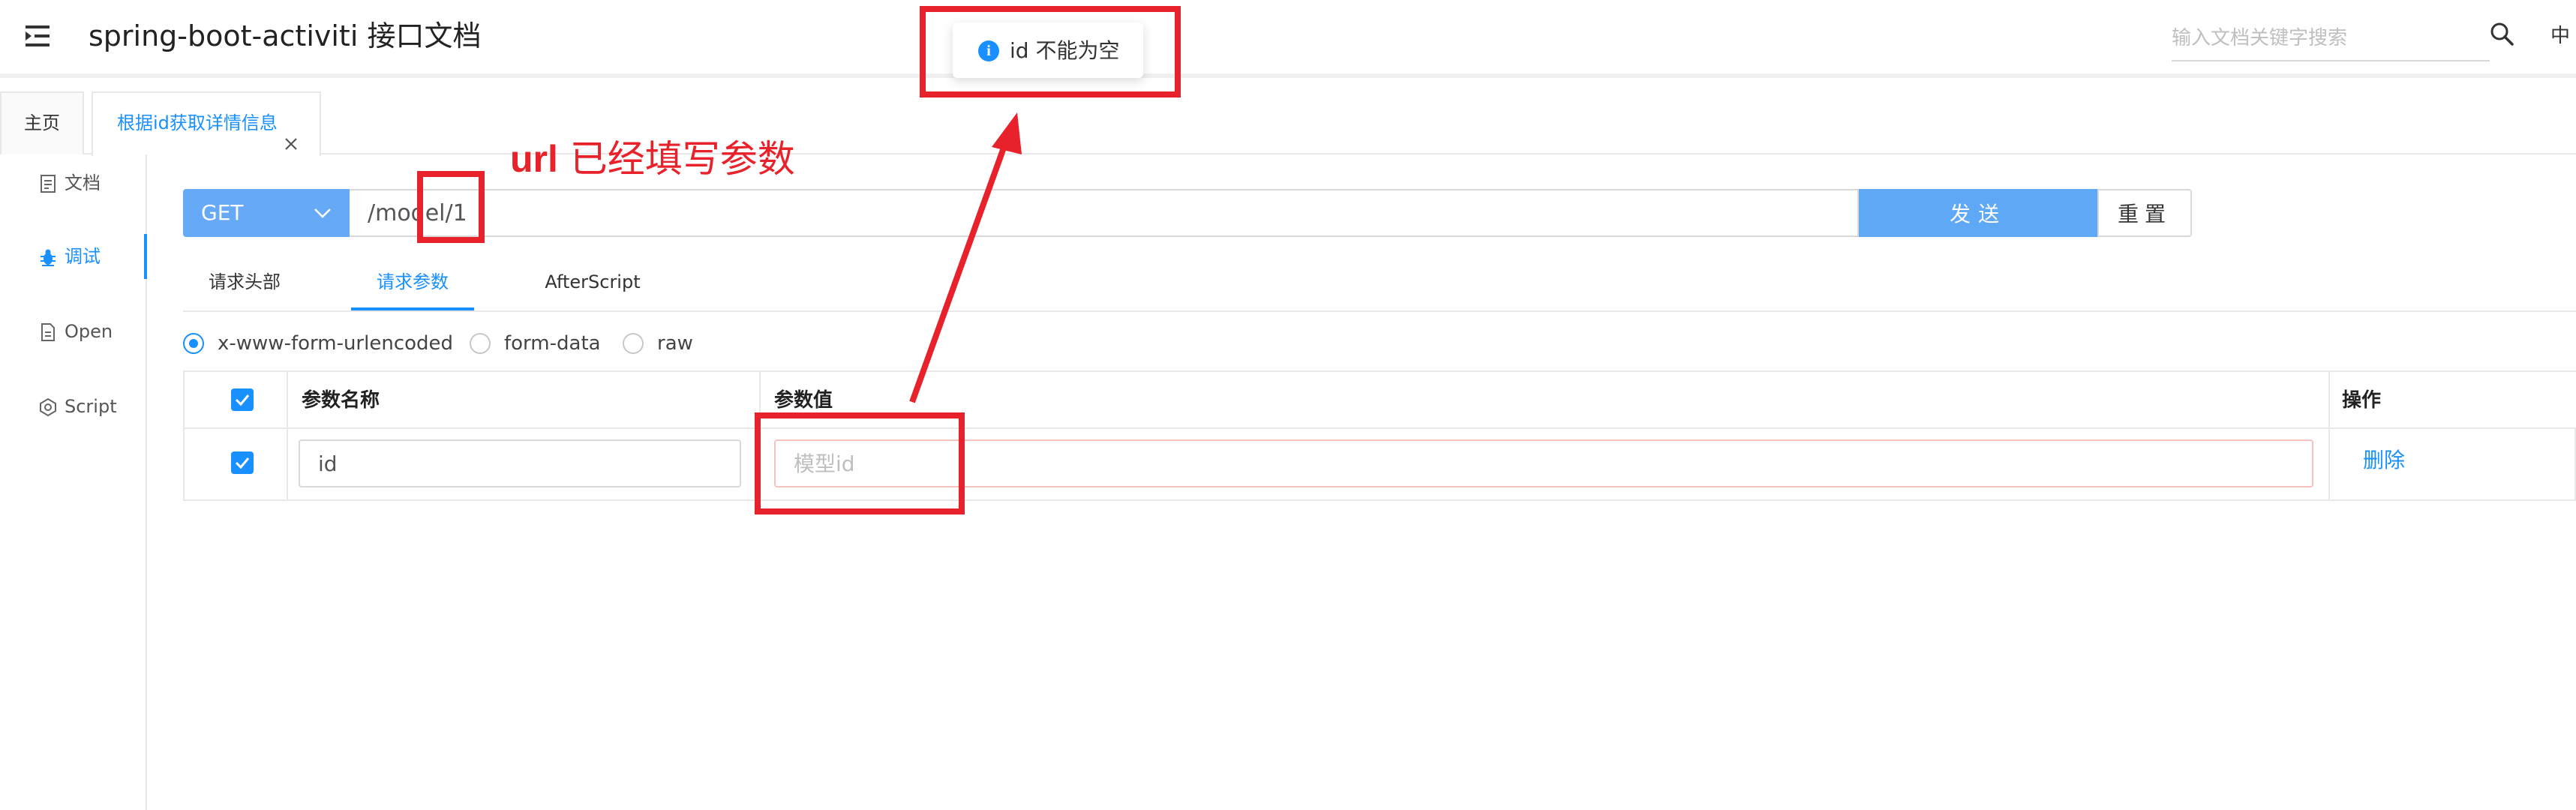 The image size is (2576, 810). Describe the element at coordinates (1288, 39) in the screenshot. I see `app-header: spring-boot-activiti 接口文档 中` at that location.